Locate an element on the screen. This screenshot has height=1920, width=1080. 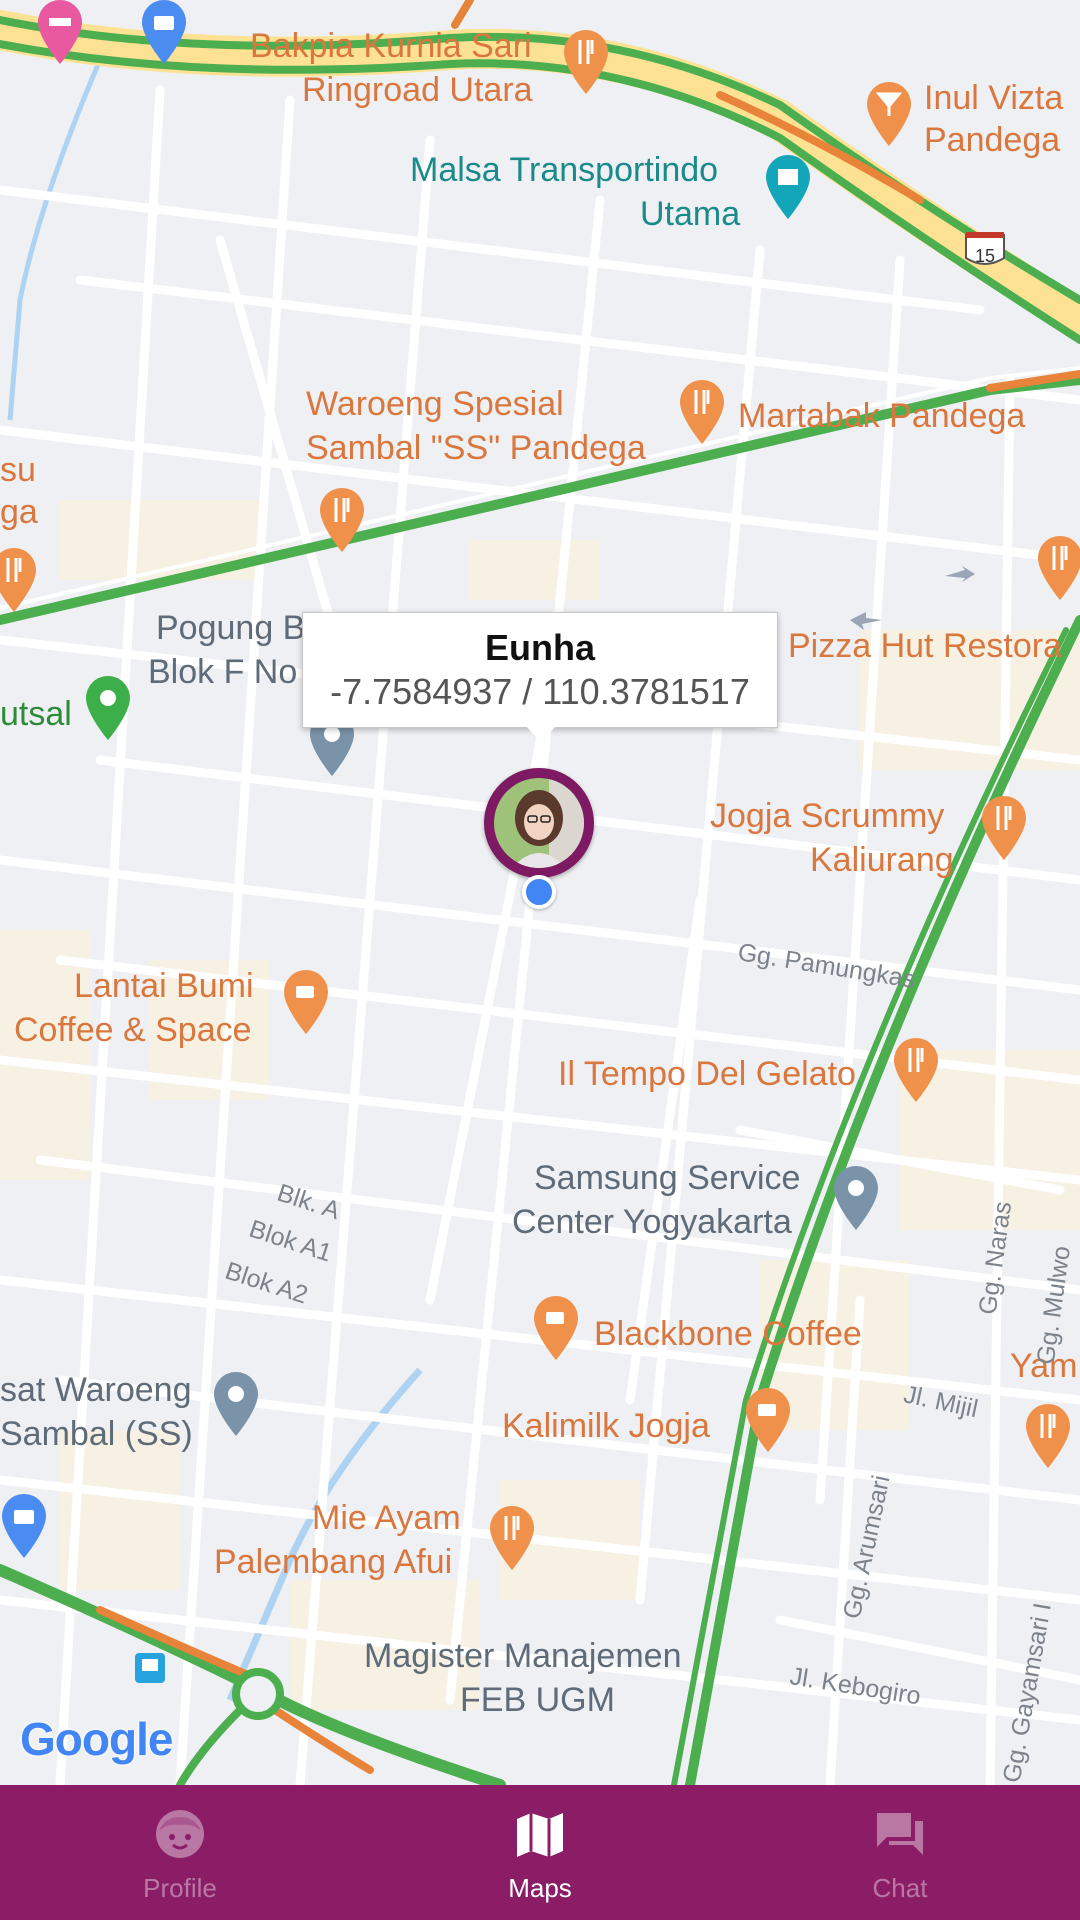
nav-item-profile: Profile is located at coordinates (180, 1852).